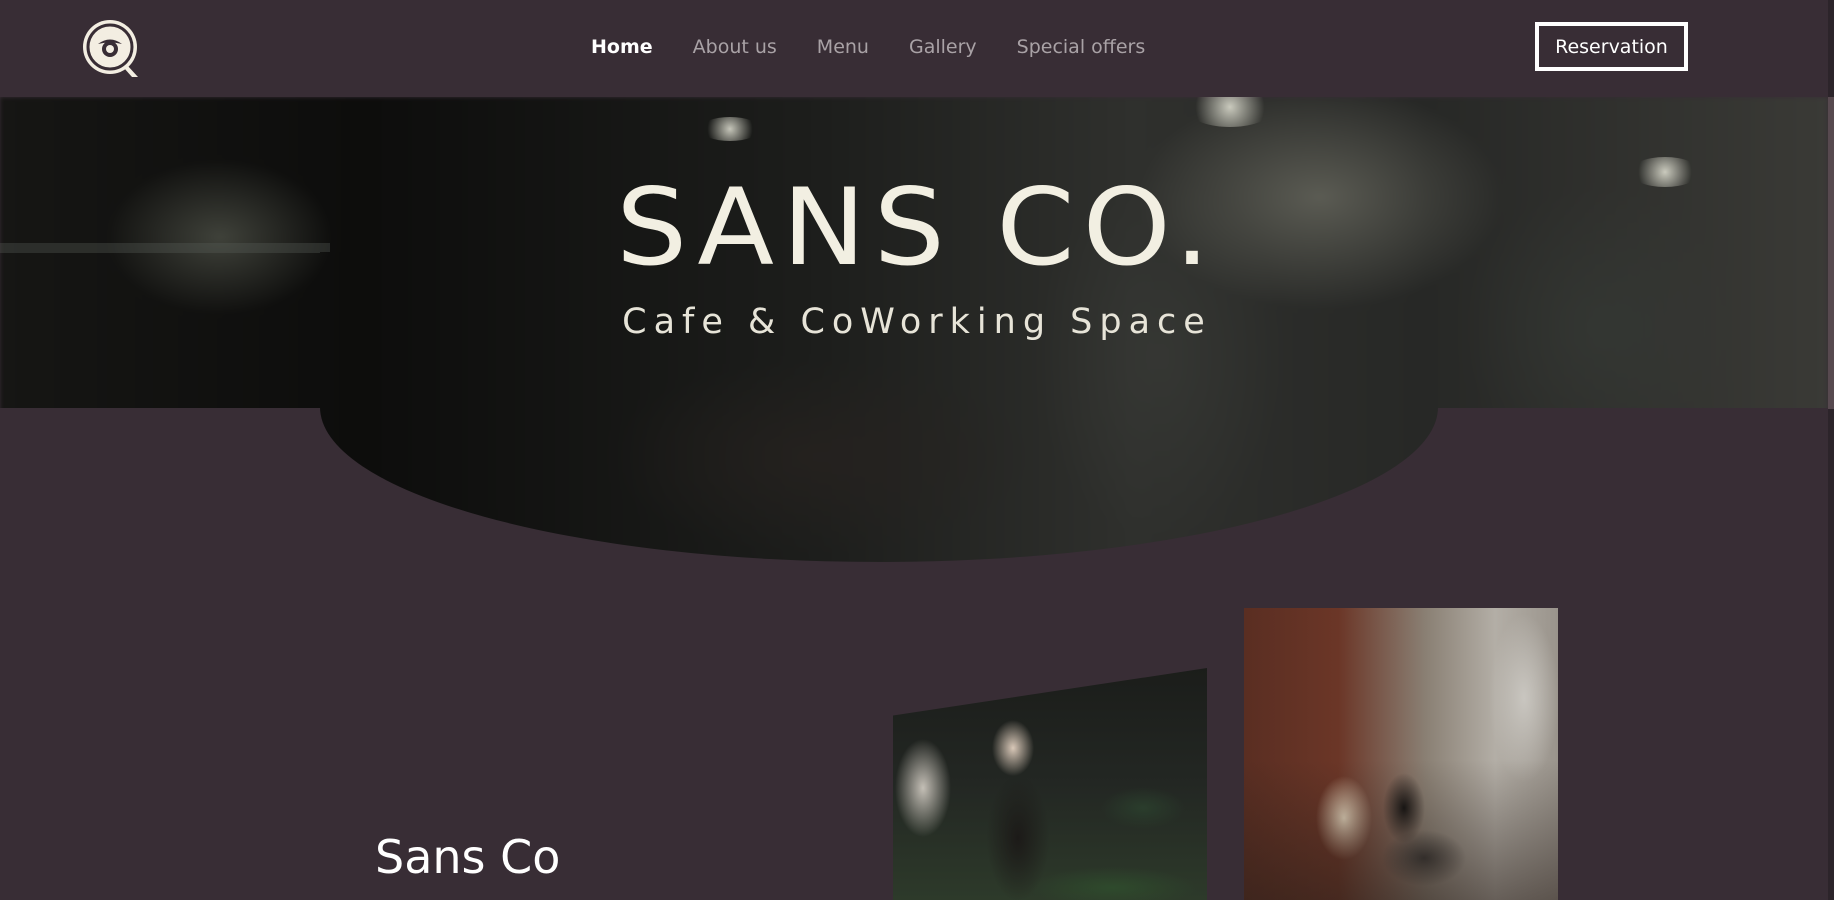 This screenshot has width=1834, height=900. I want to click on cafe-crowd-photo, so click(1050, 784).